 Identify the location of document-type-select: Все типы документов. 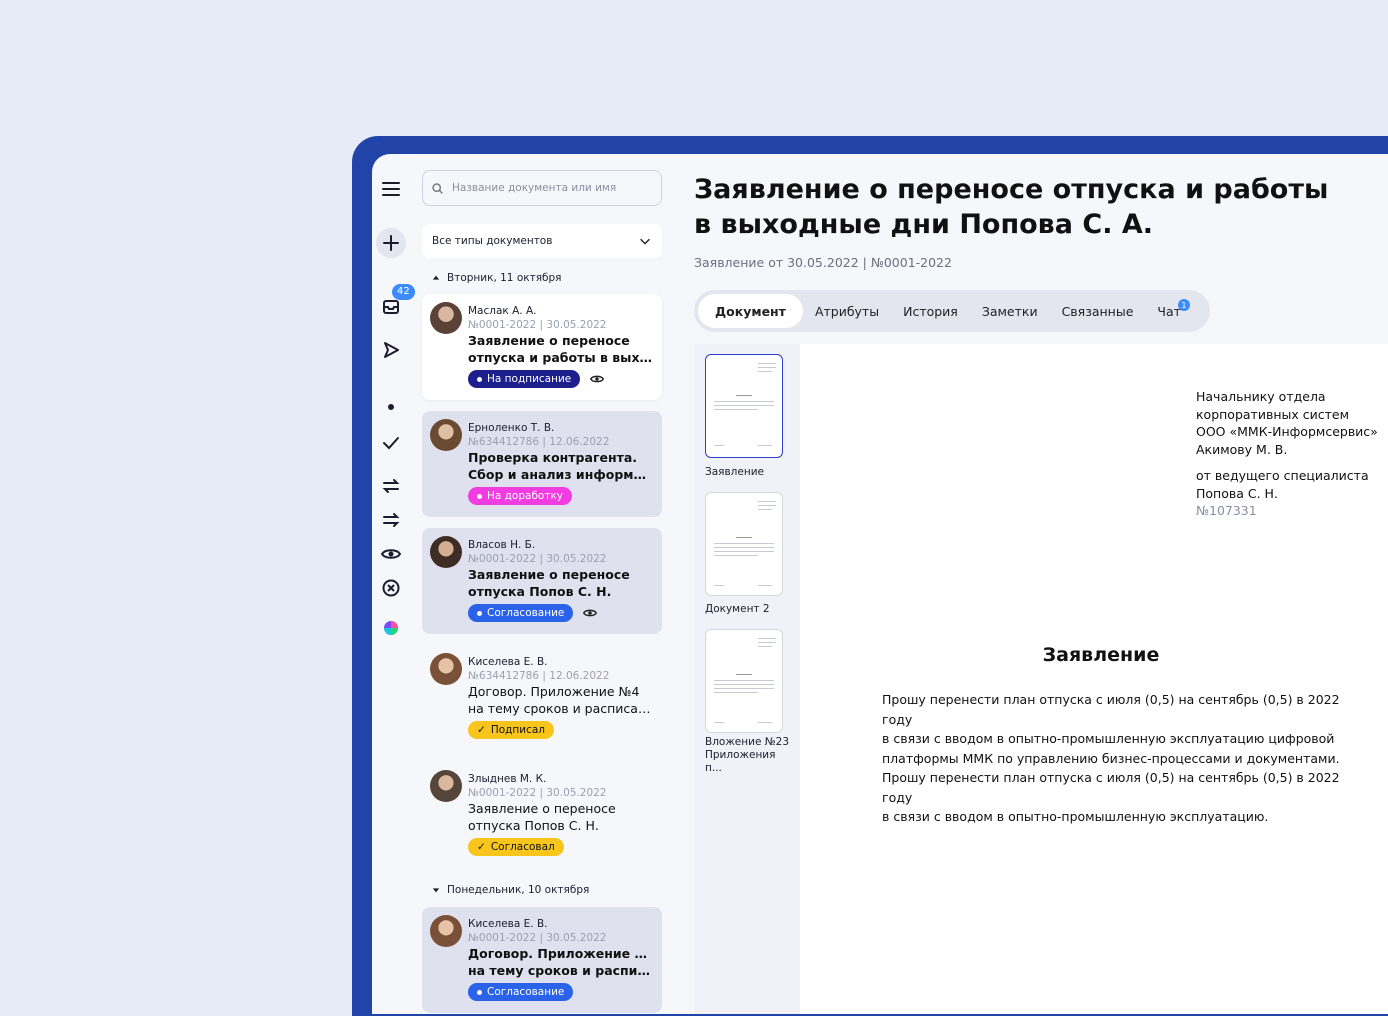
(542, 241).